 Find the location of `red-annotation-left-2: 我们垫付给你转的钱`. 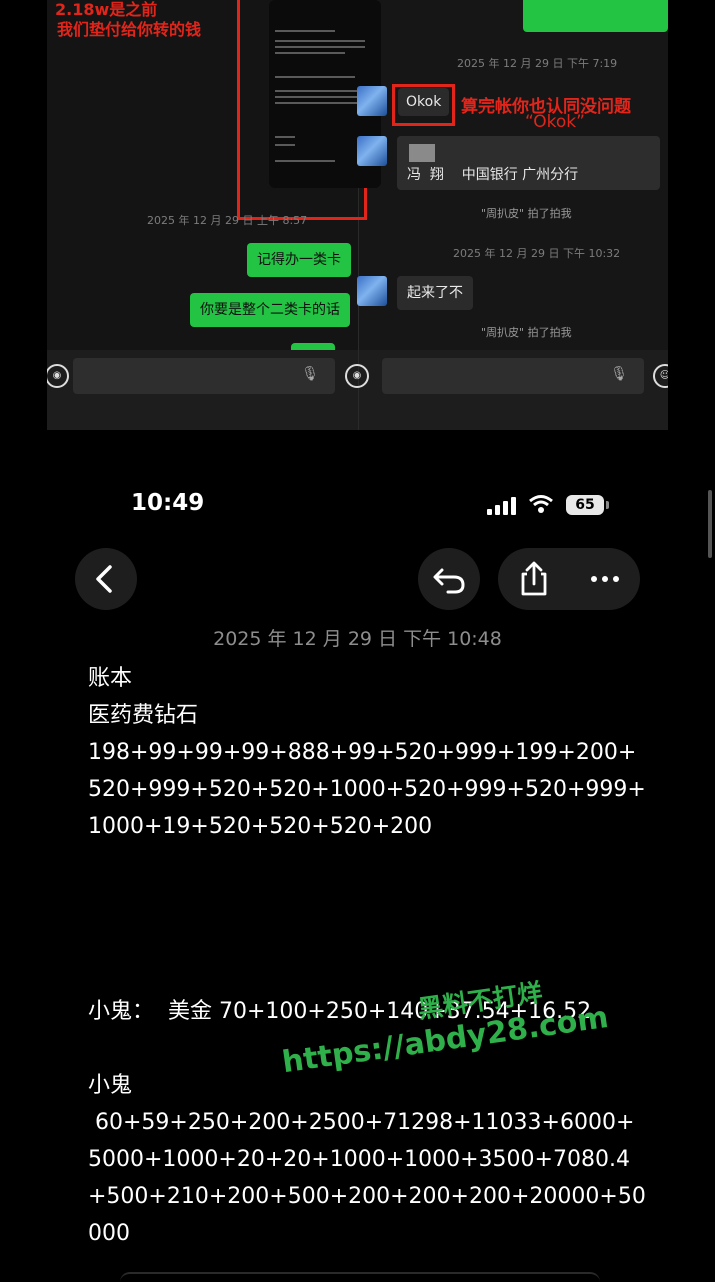

red-annotation-left-2: 我们垫付给你转的钱 is located at coordinates (129, 29).